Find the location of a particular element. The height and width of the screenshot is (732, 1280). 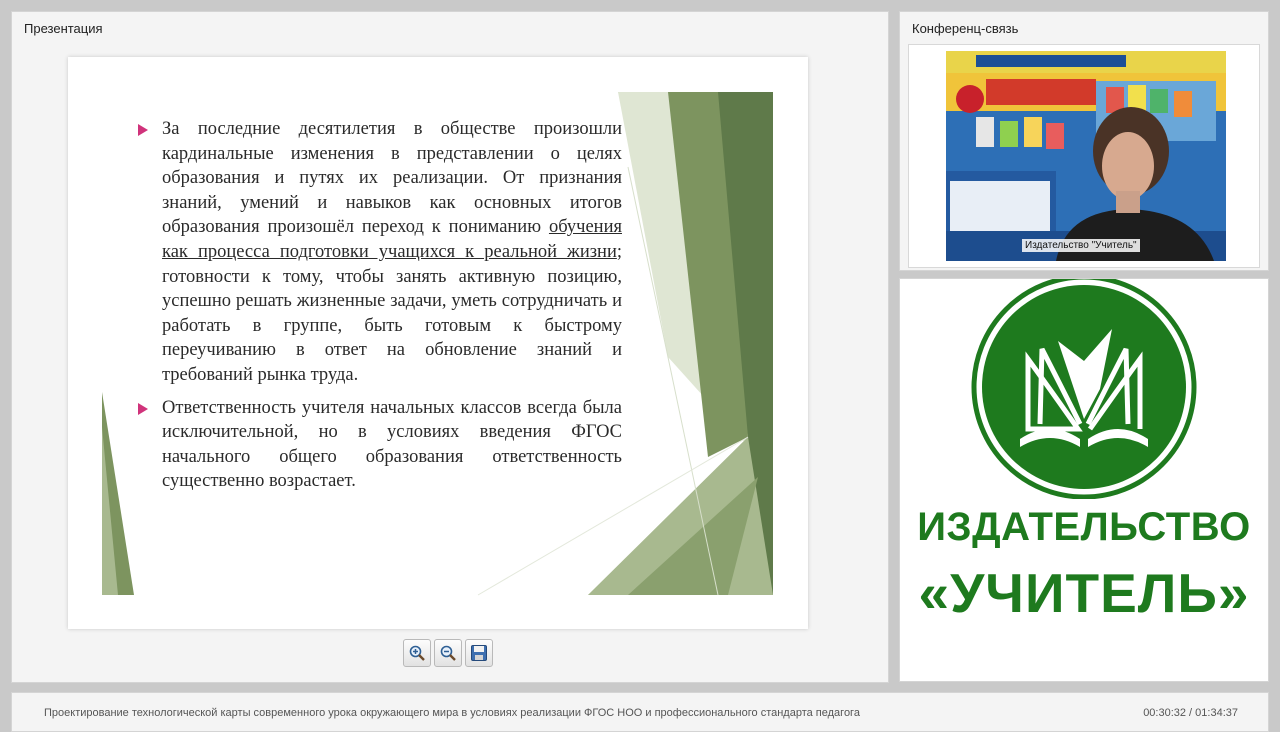

save-button is located at coordinates (479, 653).